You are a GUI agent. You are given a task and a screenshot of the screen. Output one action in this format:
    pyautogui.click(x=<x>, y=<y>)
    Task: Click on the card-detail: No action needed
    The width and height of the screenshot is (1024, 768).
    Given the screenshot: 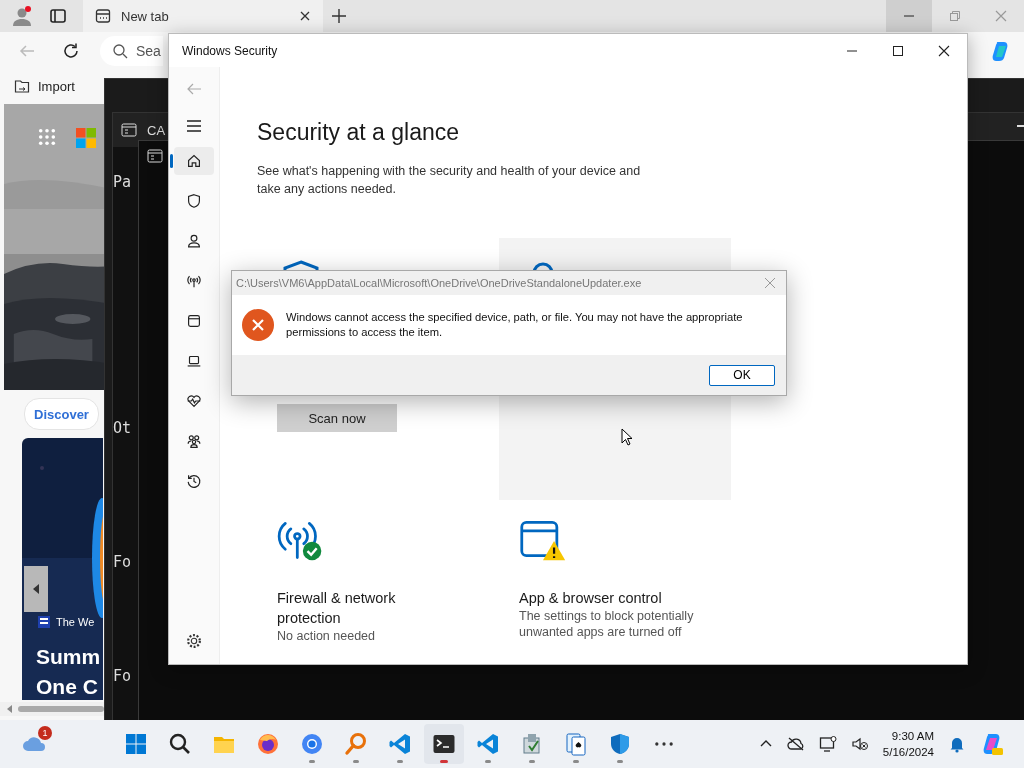 What is the action you would take?
    pyautogui.click(x=326, y=636)
    